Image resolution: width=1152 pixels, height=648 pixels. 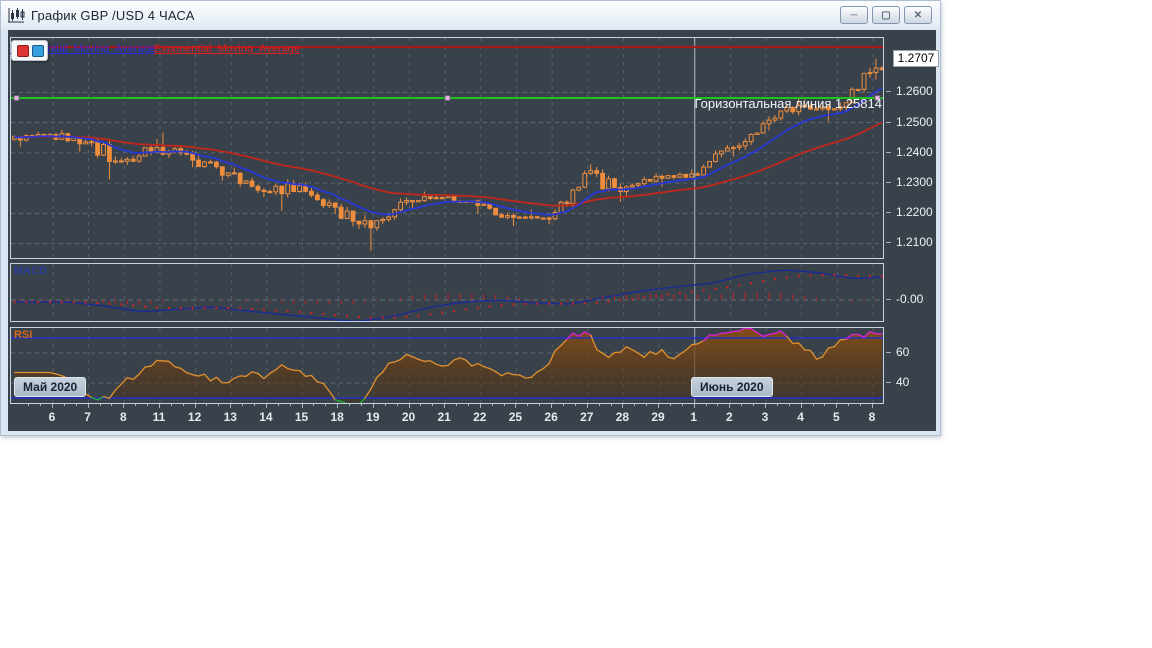 I want to click on horizontal-line-label: Горизонтальная линия 1.25814, so click(x=788, y=103).